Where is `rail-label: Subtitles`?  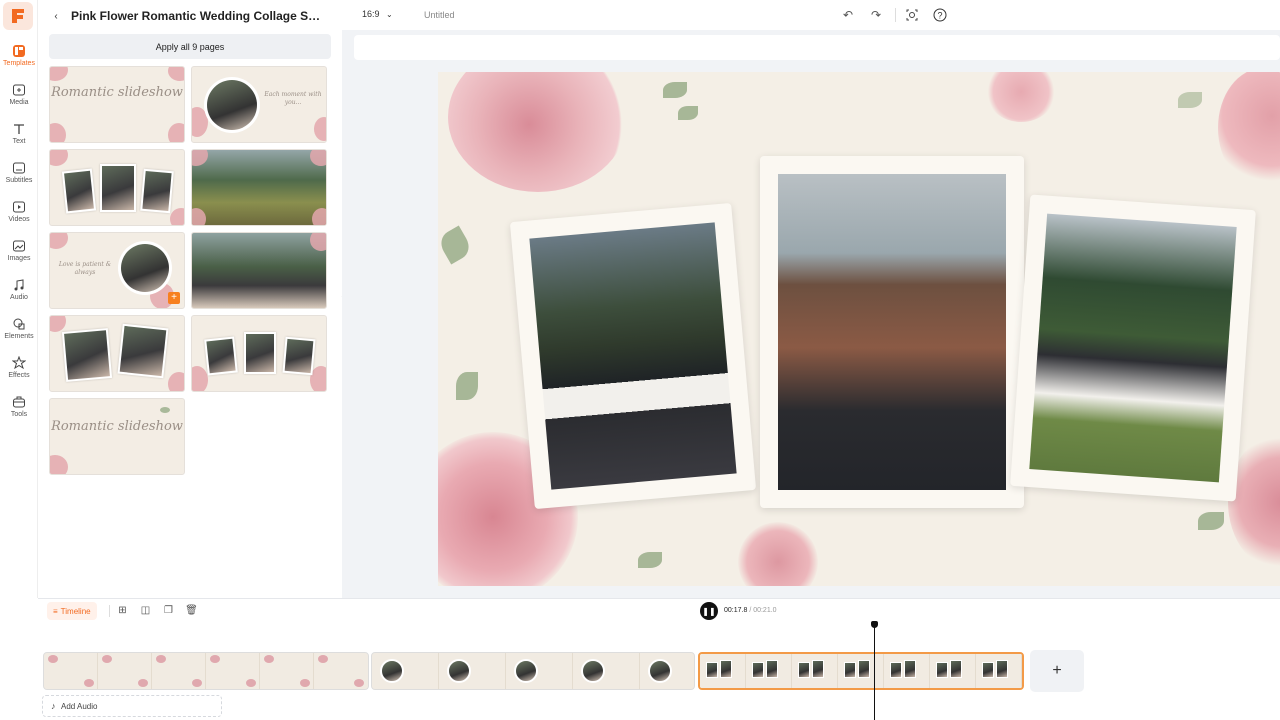
rail-label: Subtitles is located at coordinates (19, 180).